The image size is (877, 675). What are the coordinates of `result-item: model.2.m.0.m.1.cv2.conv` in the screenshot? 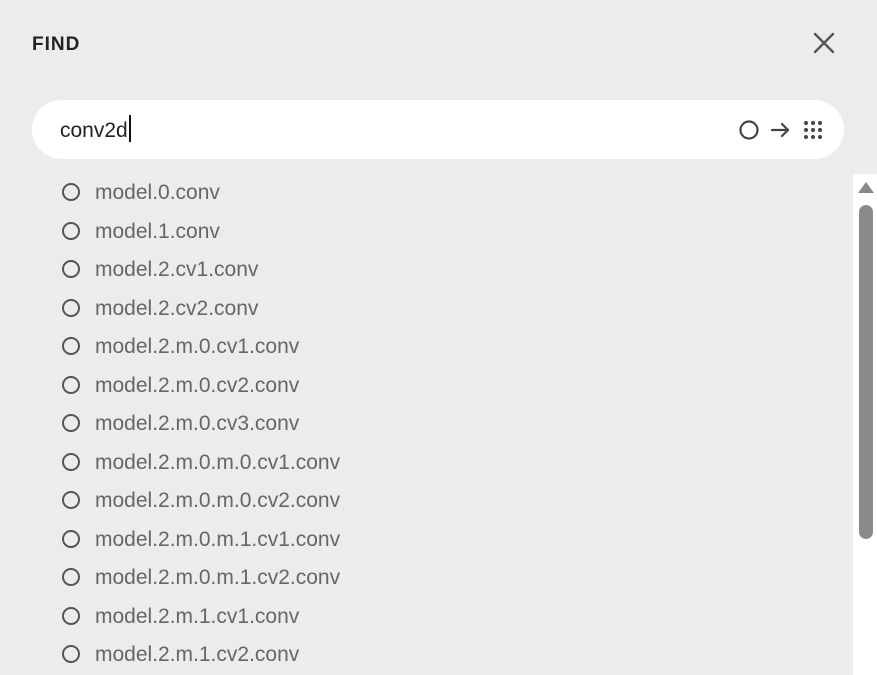 It's located at (426, 578).